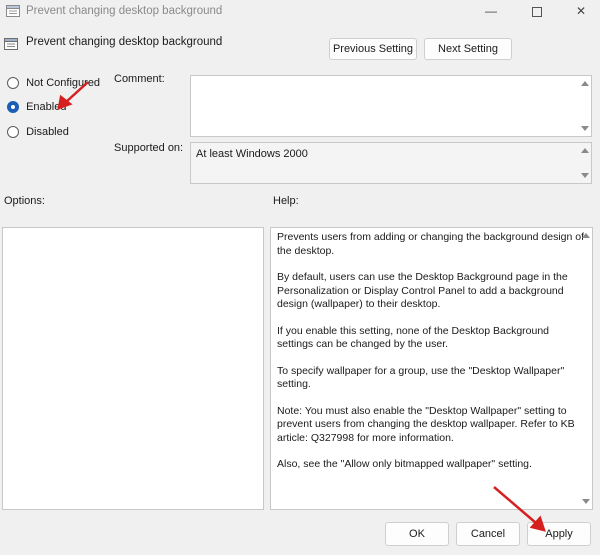  Describe the element at coordinates (13, 107) in the screenshot. I see `radio-enabled-icon` at that location.